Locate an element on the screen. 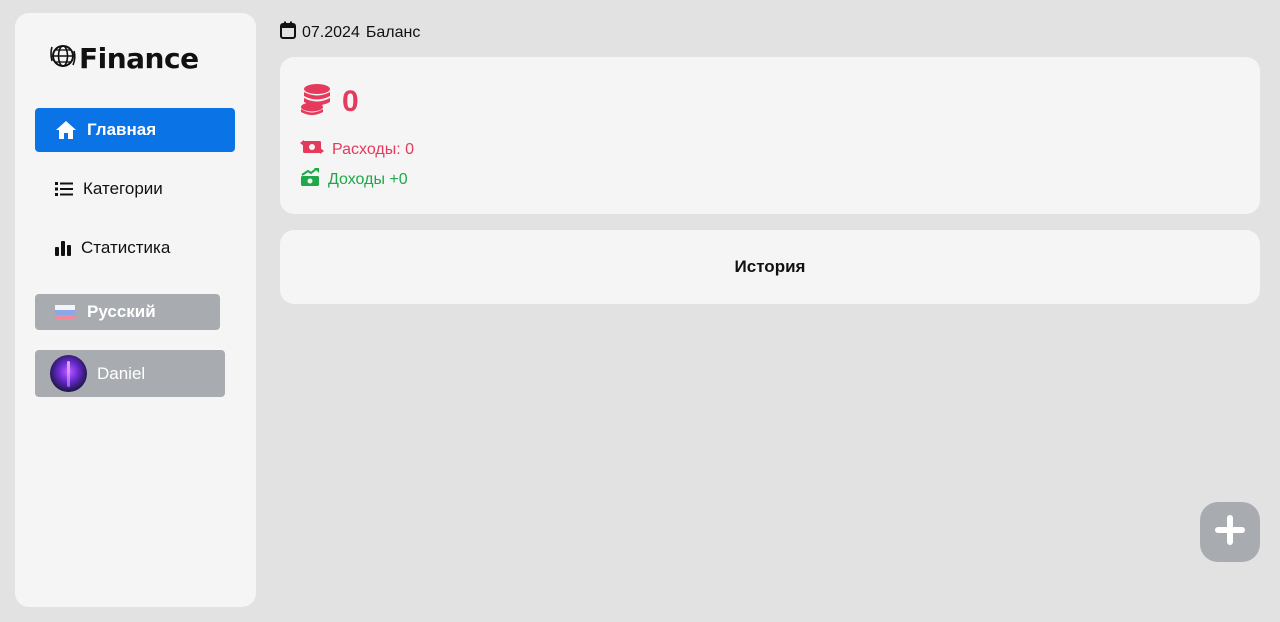  home-icon is located at coordinates (66, 130).